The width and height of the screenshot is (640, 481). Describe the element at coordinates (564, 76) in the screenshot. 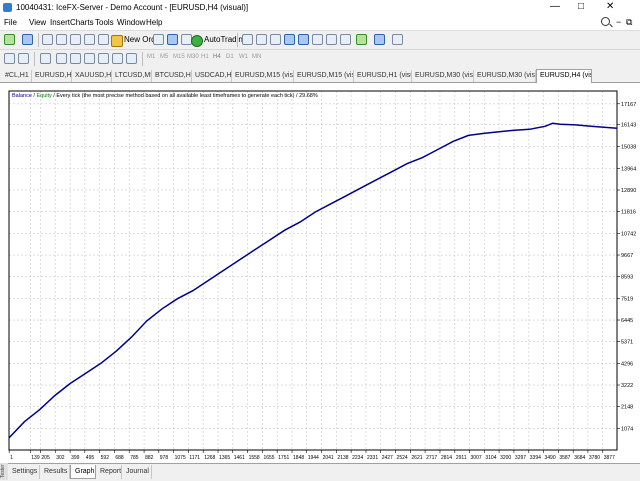

I see `tab-eurusd-h4-visual: EURUSD,H4 (visual)` at that location.